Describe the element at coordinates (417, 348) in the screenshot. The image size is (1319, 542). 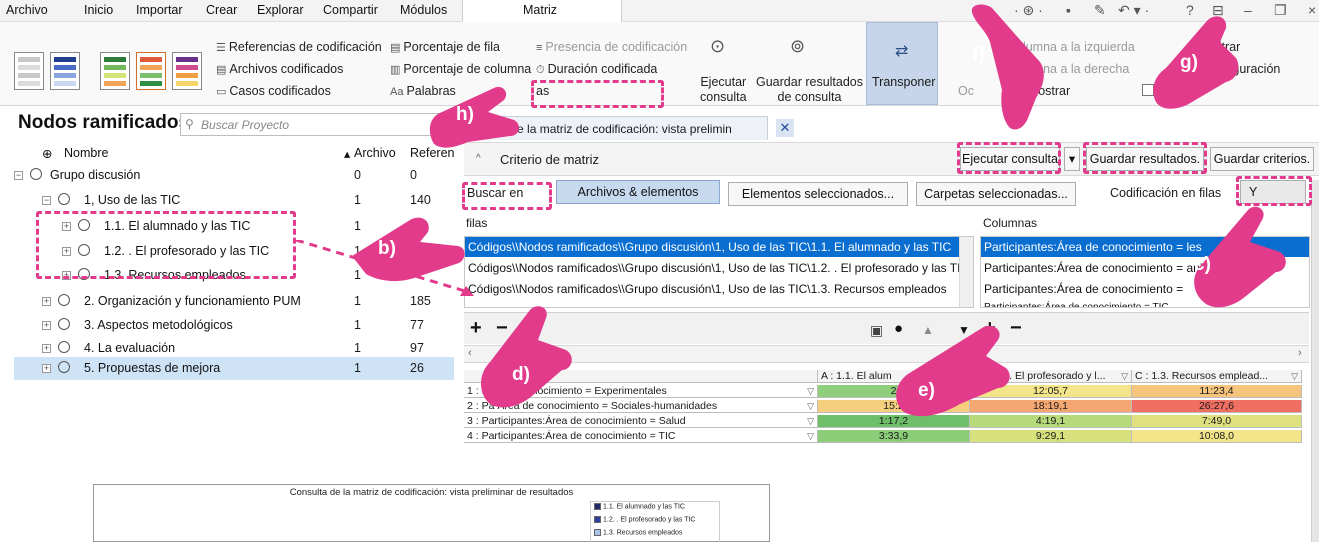
I see `tree-row-refer: 97` at that location.